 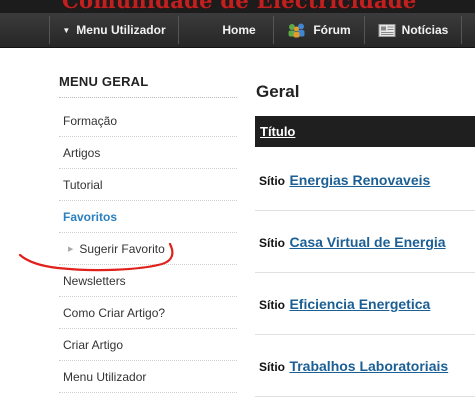 What do you see at coordinates (332, 30) in the screenshot?
I see `nav-forum-label: Fórum` at bounding box center [332, 30].